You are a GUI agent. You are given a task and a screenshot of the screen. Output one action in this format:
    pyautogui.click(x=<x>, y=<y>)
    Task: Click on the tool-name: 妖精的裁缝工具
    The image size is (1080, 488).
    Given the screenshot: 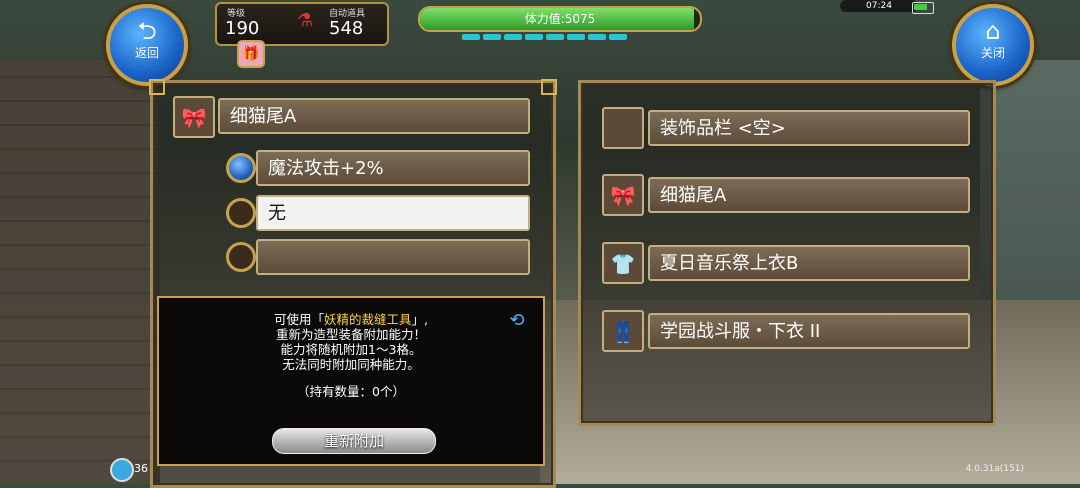 What is the action you would take?
    pyautogui.click(x=368, y=319)
    